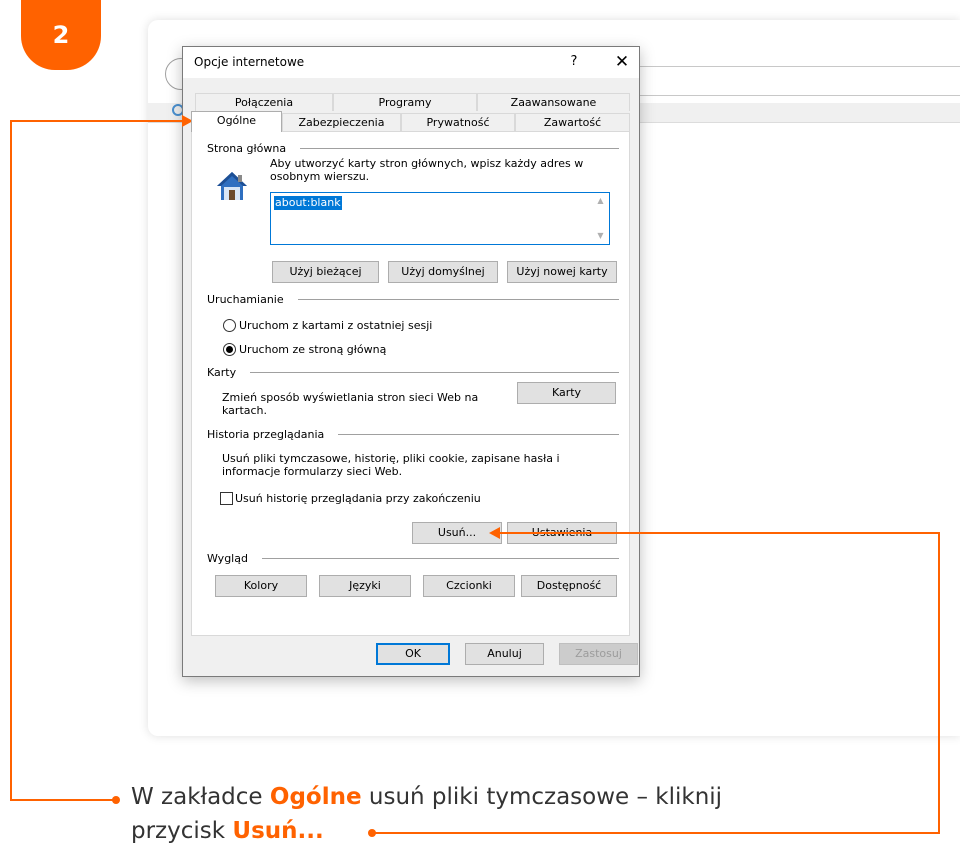  Describe the element at coordinates (939, 683) in the screenshot. I see `callout-line-delete-vertical` at that location.